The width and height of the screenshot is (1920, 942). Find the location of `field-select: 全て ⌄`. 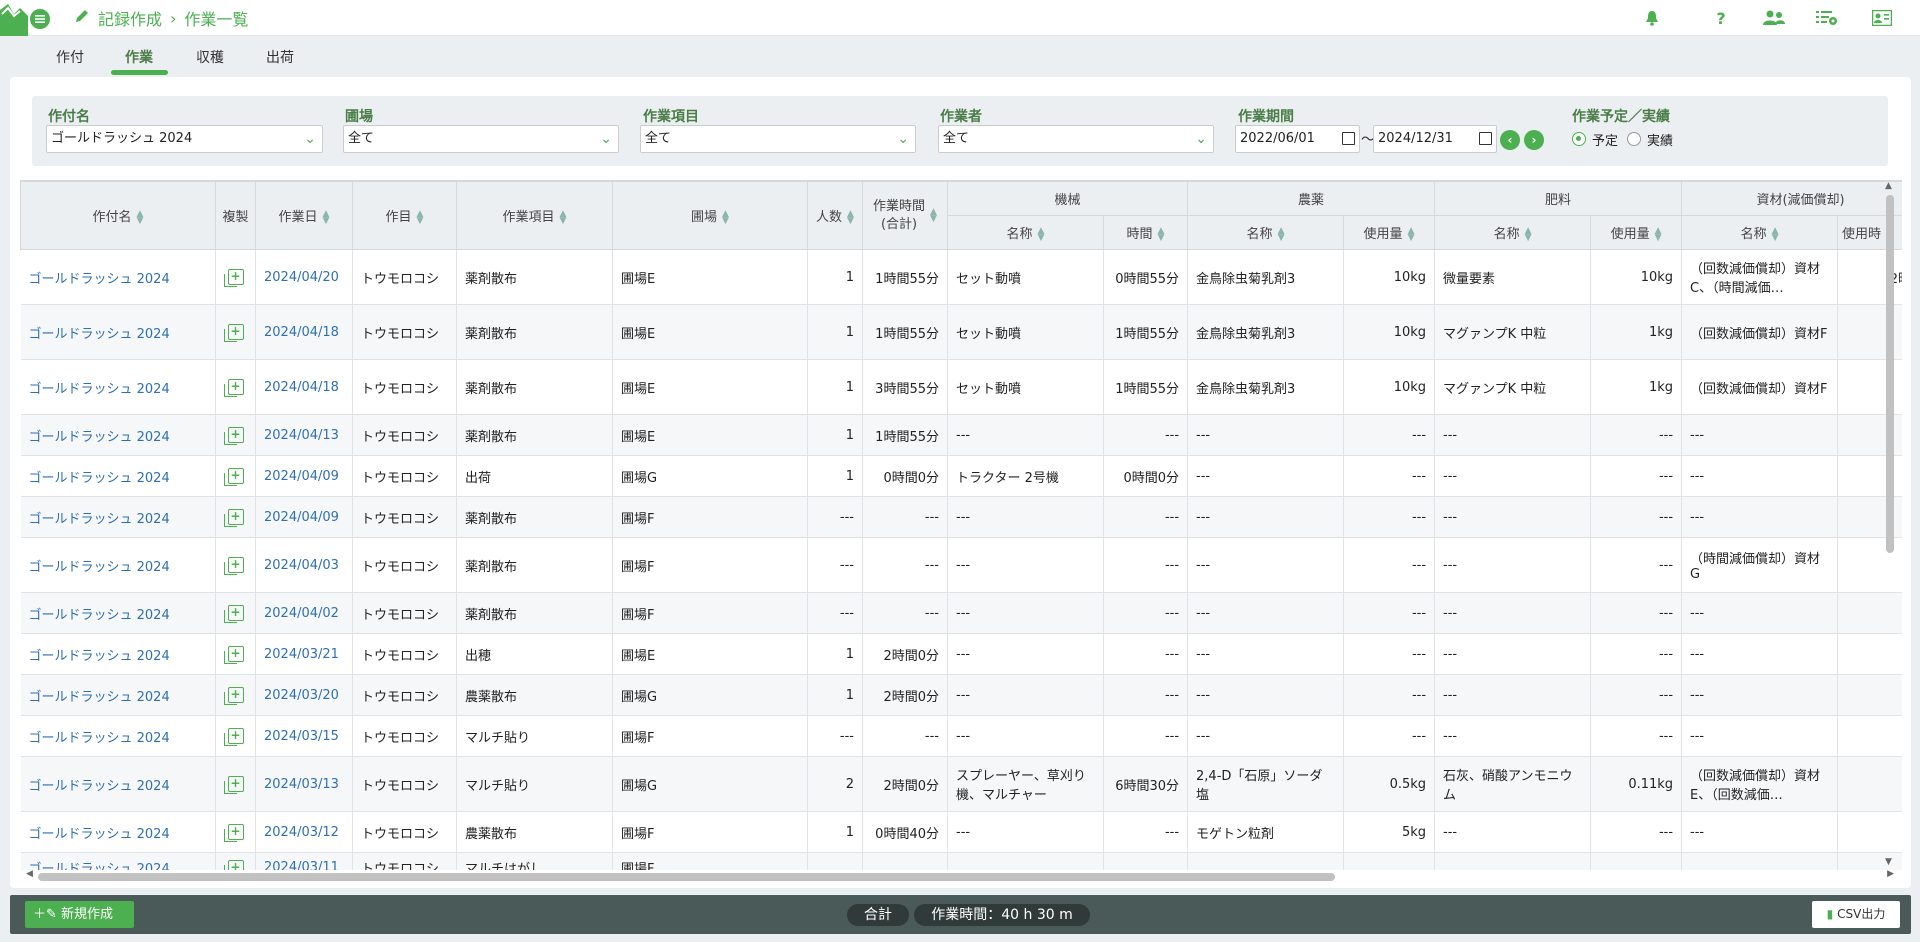

field-select: 全て ⌄ is located at coordinates (481, 139).